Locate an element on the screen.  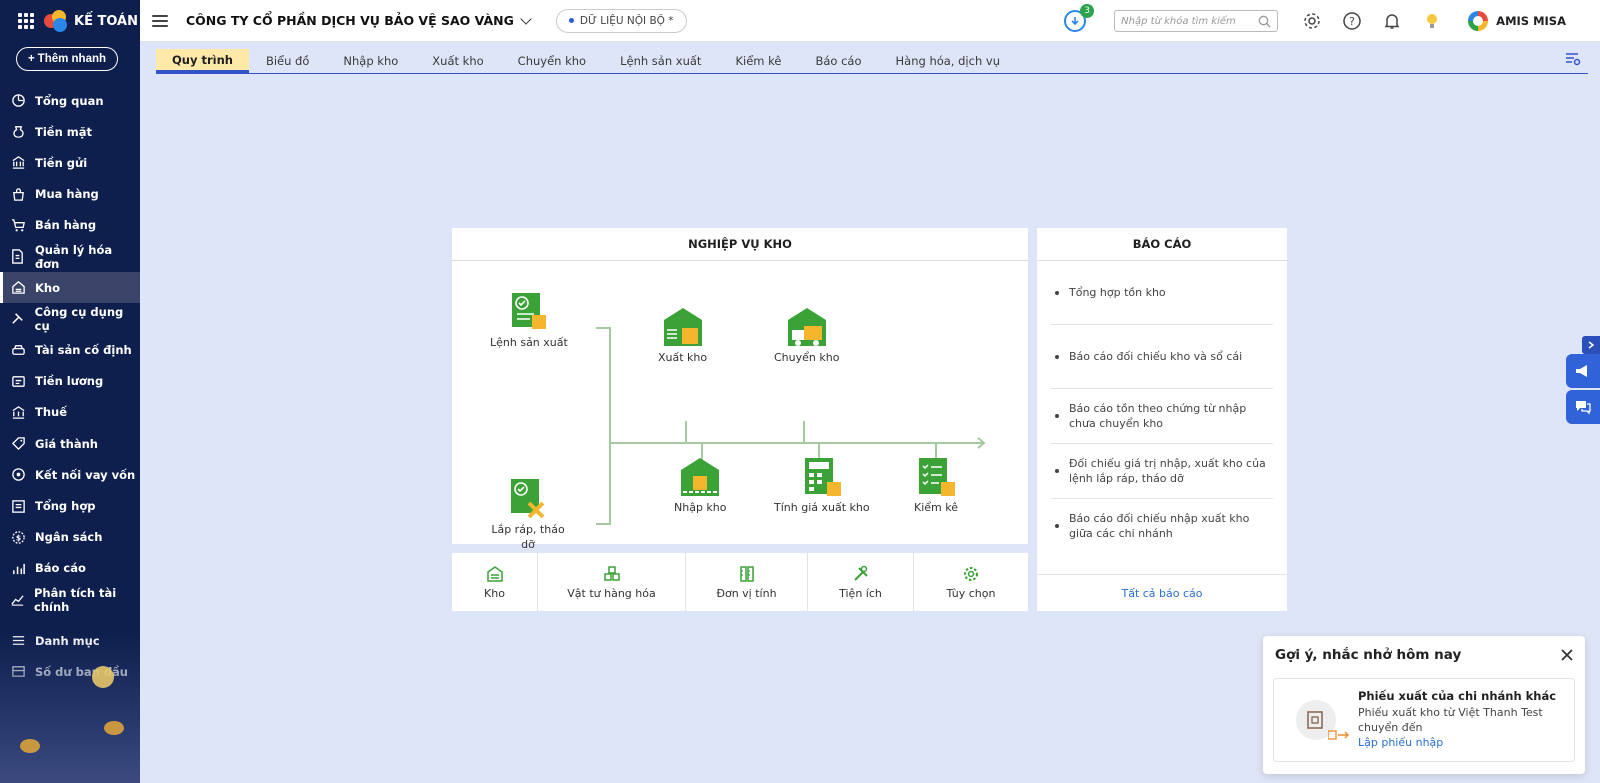
sidebar-item-money-bag: Tiền mặt is located at coordinates (70, 131).